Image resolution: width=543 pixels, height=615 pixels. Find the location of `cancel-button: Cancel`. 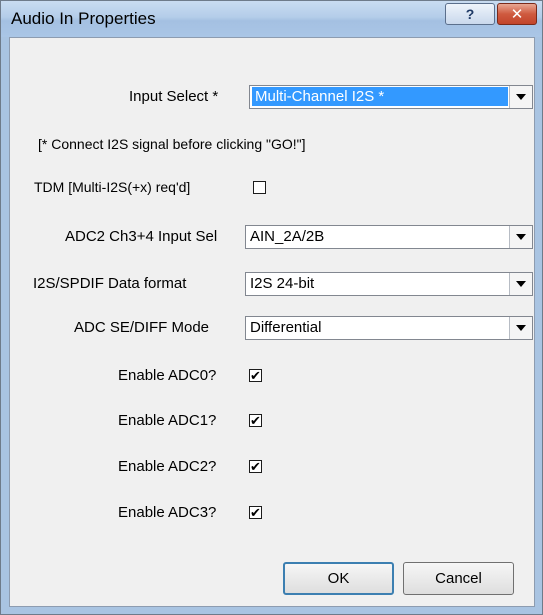

cancel-button: Cancel is located at coordinates (458, 578).